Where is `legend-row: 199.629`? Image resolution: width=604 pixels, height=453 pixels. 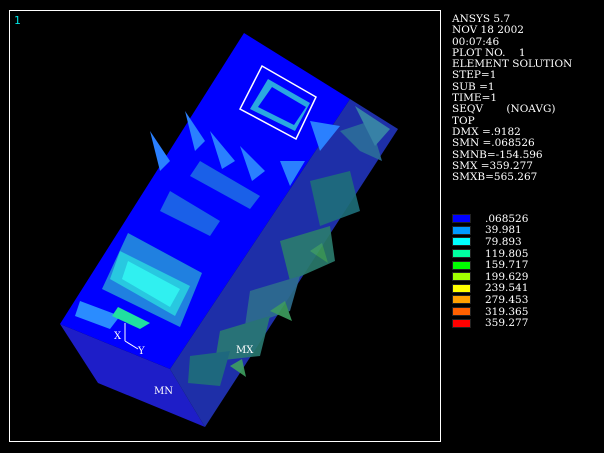
legend-row: 199.629 is located at coordinates (490, 277).